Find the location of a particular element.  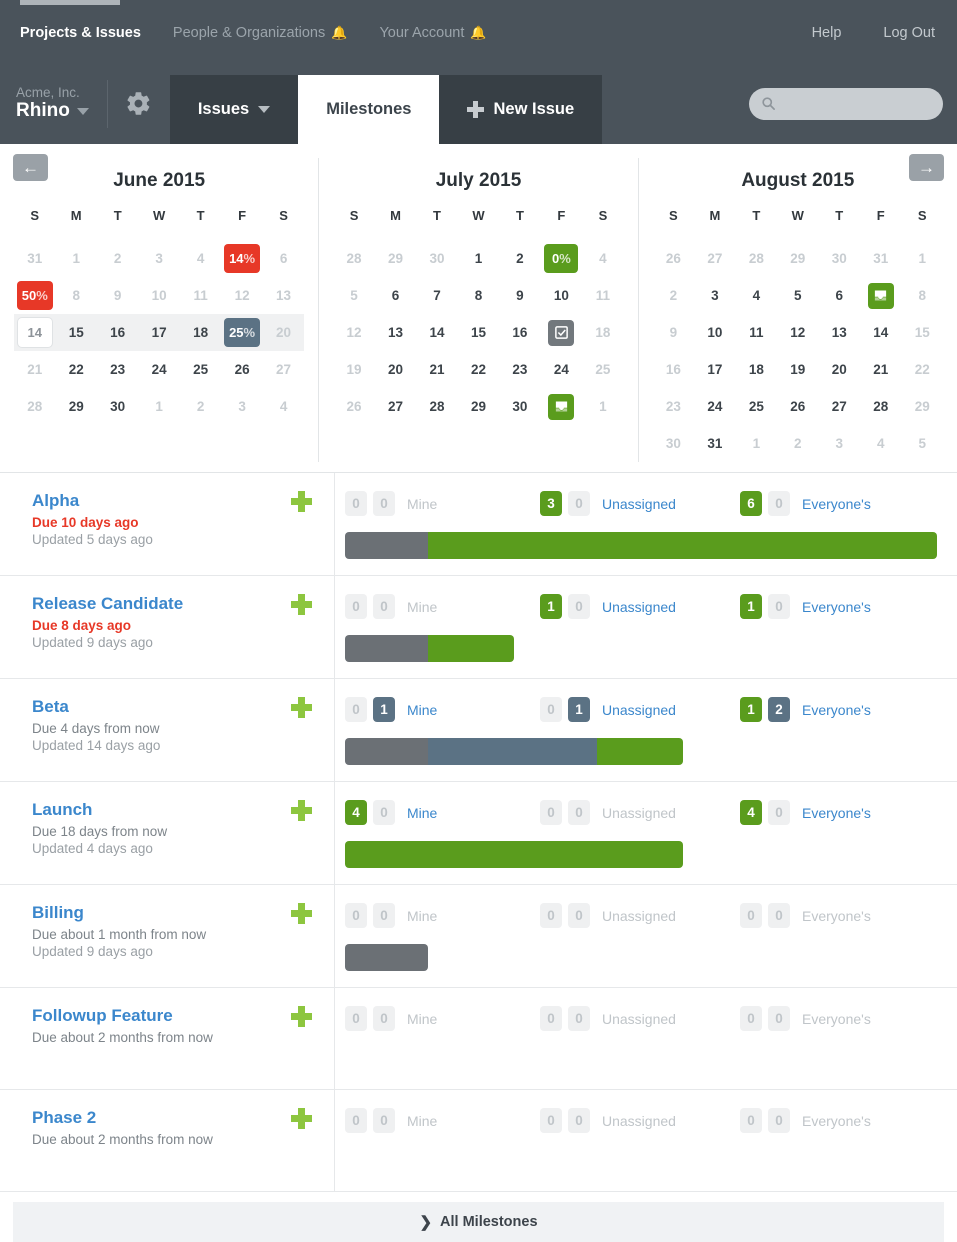

calendar-day-cell: 20 is located at coordinates (396, 369).